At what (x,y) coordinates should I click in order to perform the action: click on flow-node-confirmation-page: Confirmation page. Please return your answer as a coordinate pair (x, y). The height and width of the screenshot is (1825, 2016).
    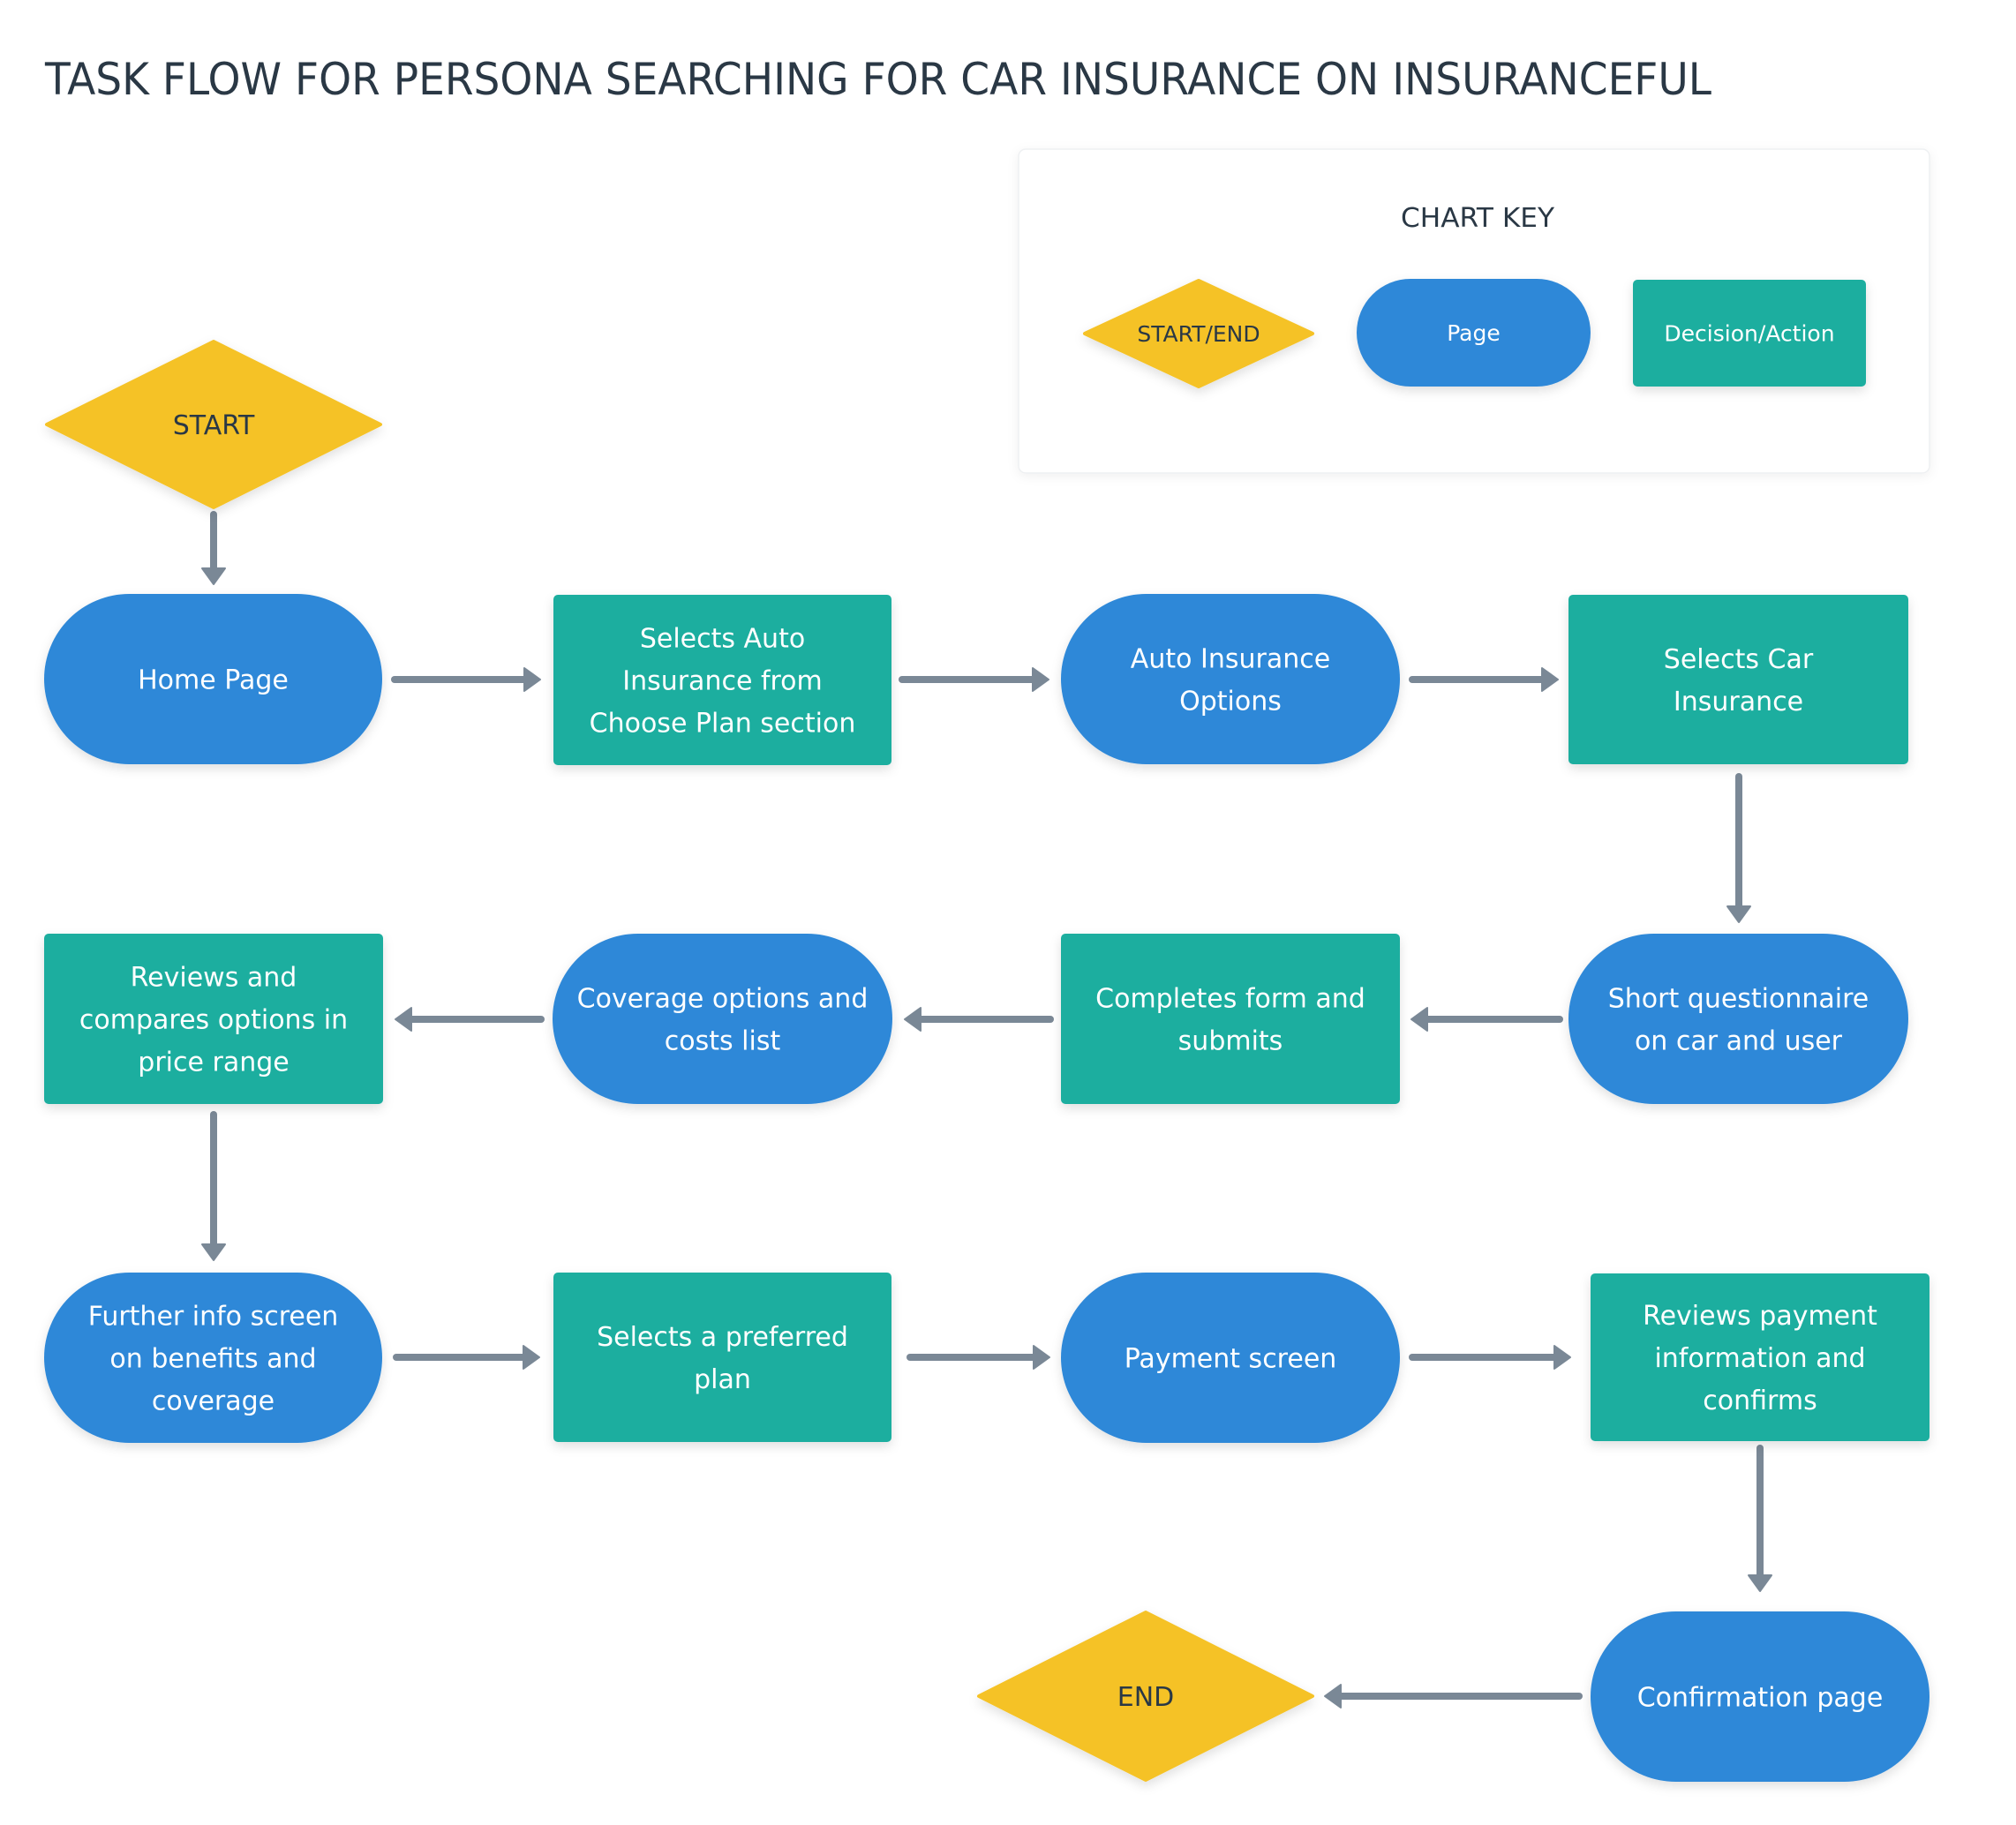
    Looking at the image, I should click on (1760, 1697).